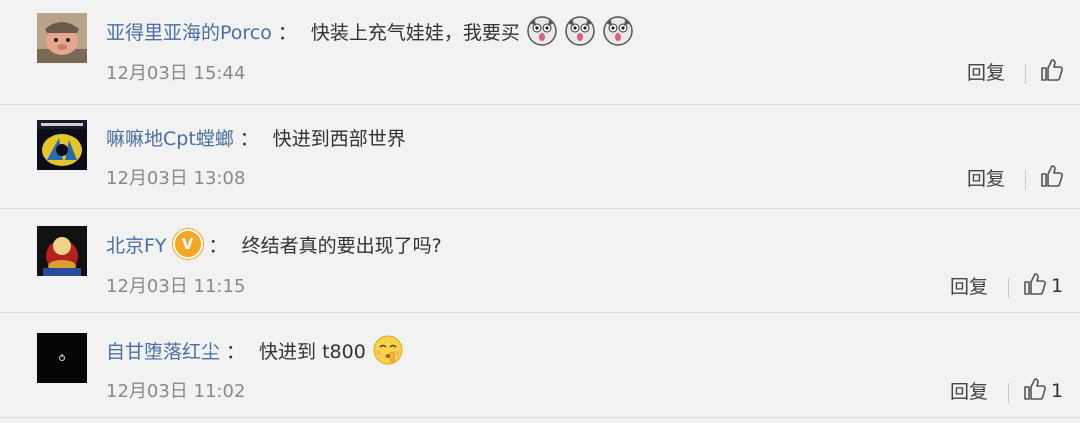 Image resolution: width=1080 pixels, height=423 pixels. Describe the element at coordinates (189, 31) in the screenshot. I see `username-link: 亚得里亚海的Porco` at that location.